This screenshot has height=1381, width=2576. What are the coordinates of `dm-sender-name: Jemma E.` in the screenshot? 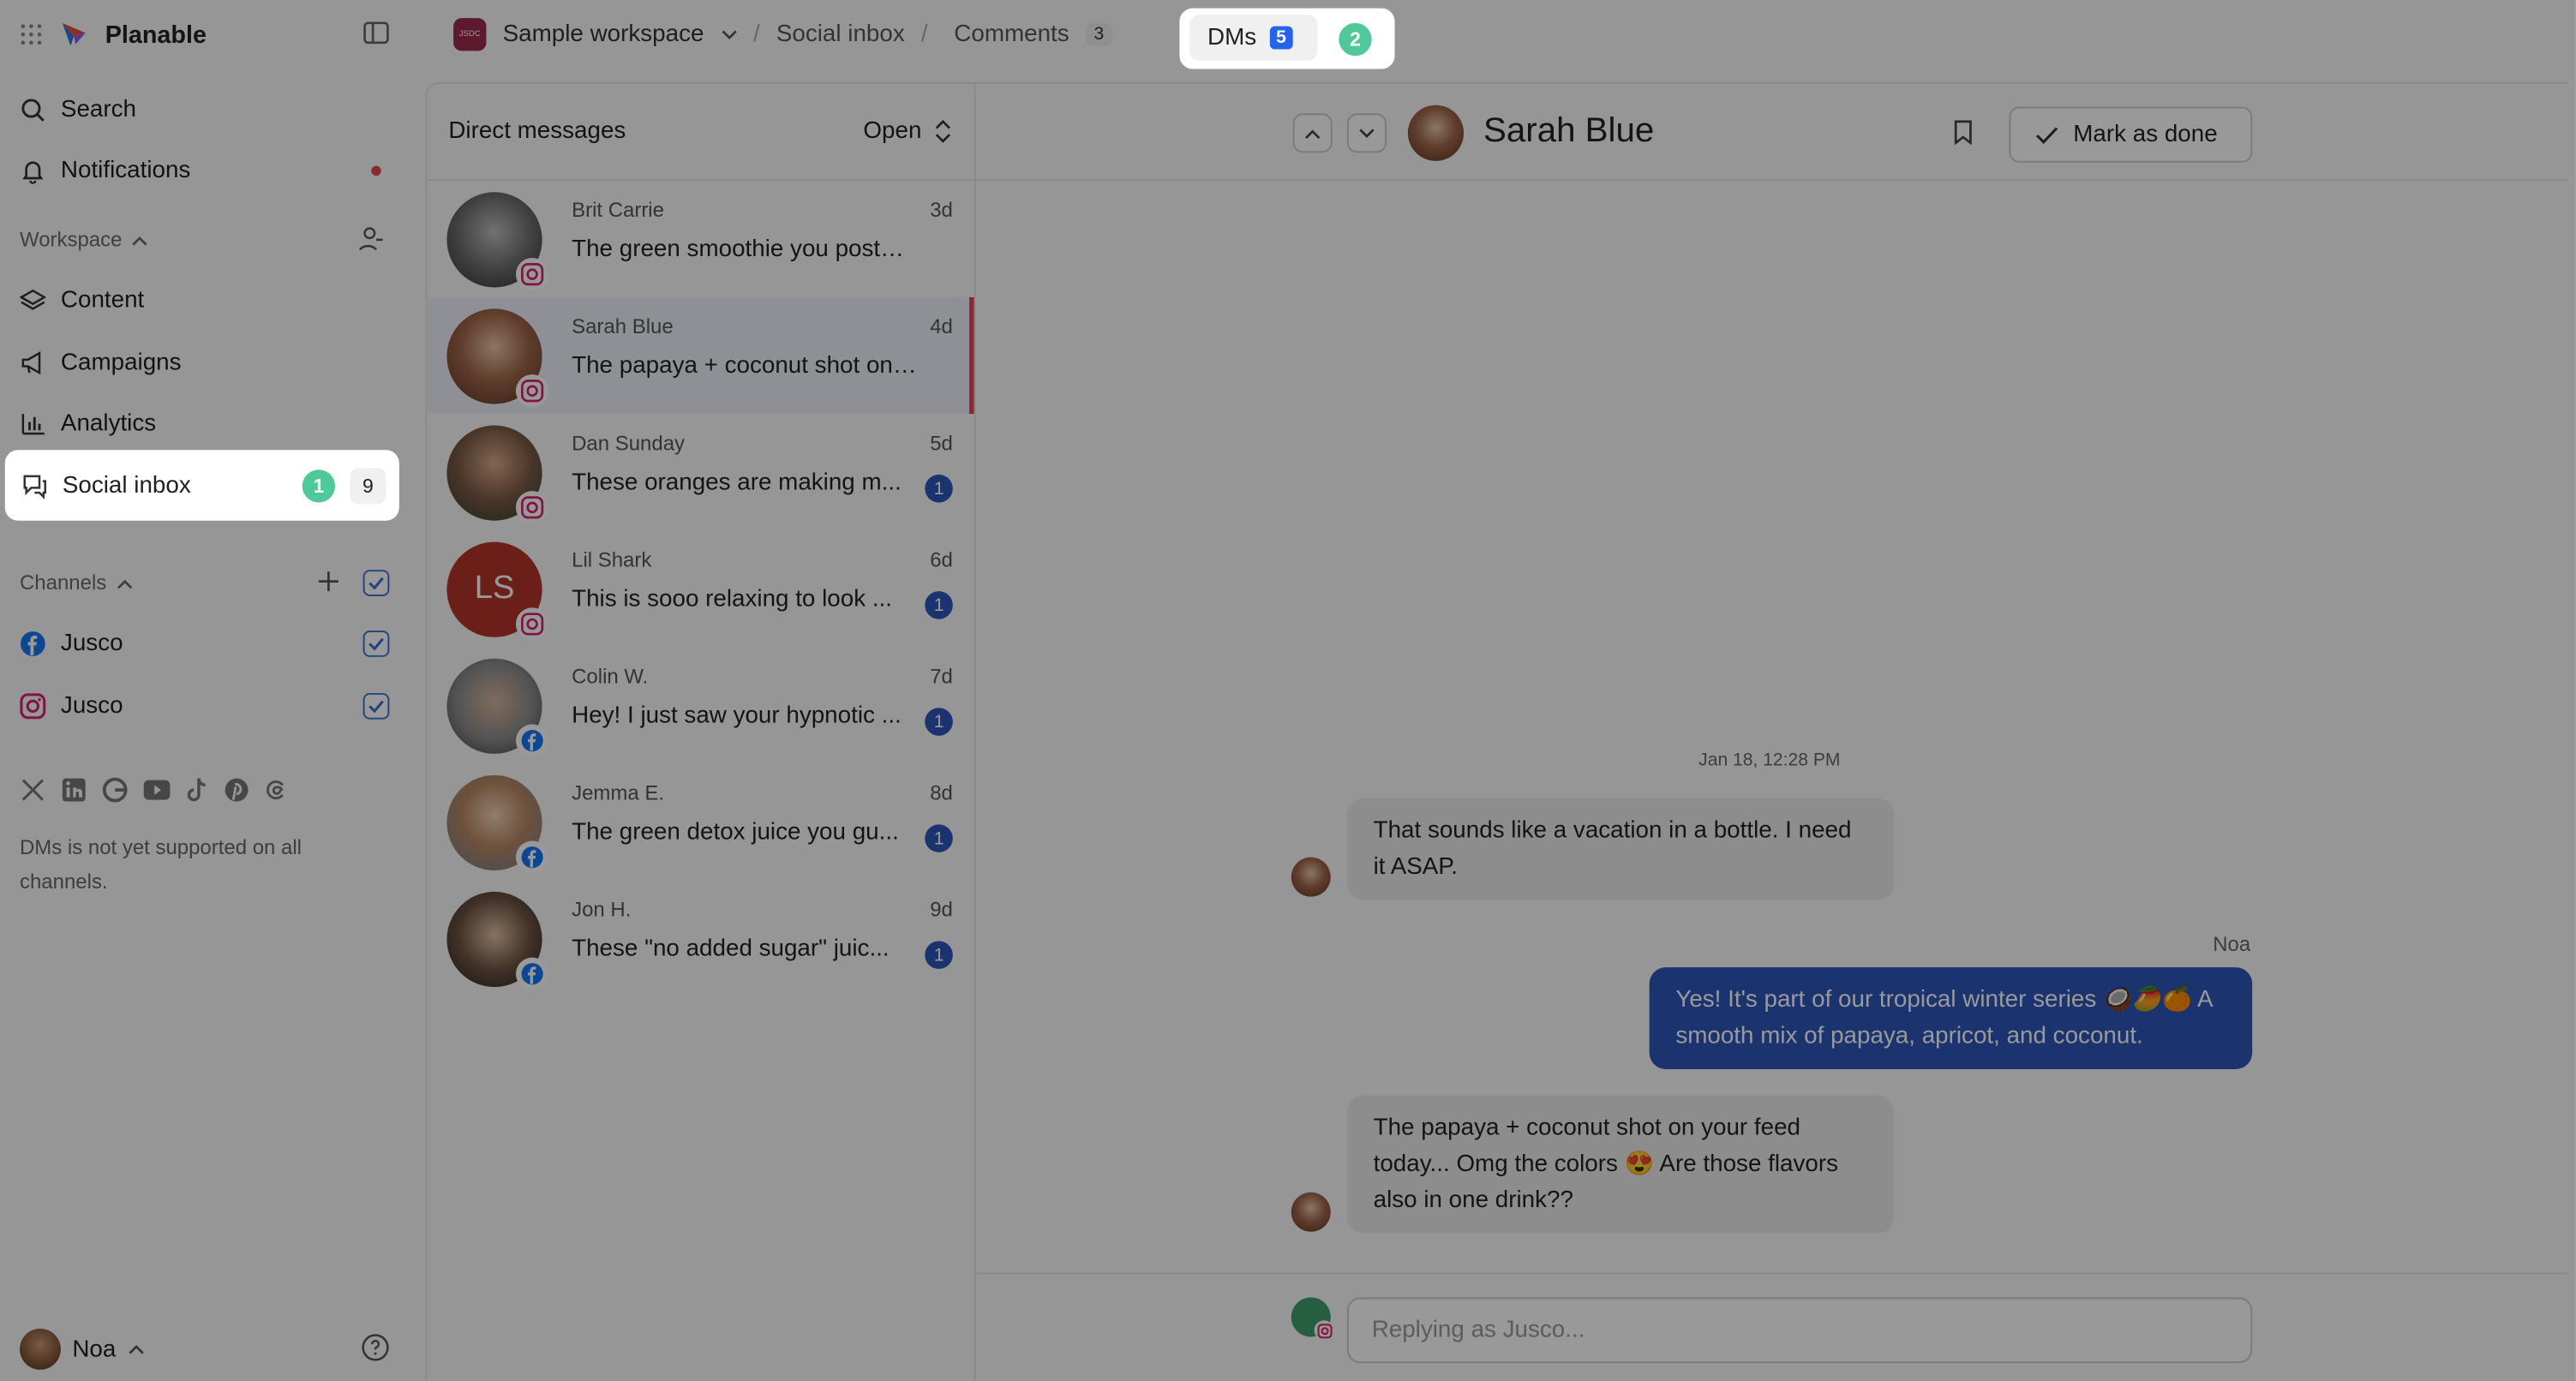 It's located at (618, 793).